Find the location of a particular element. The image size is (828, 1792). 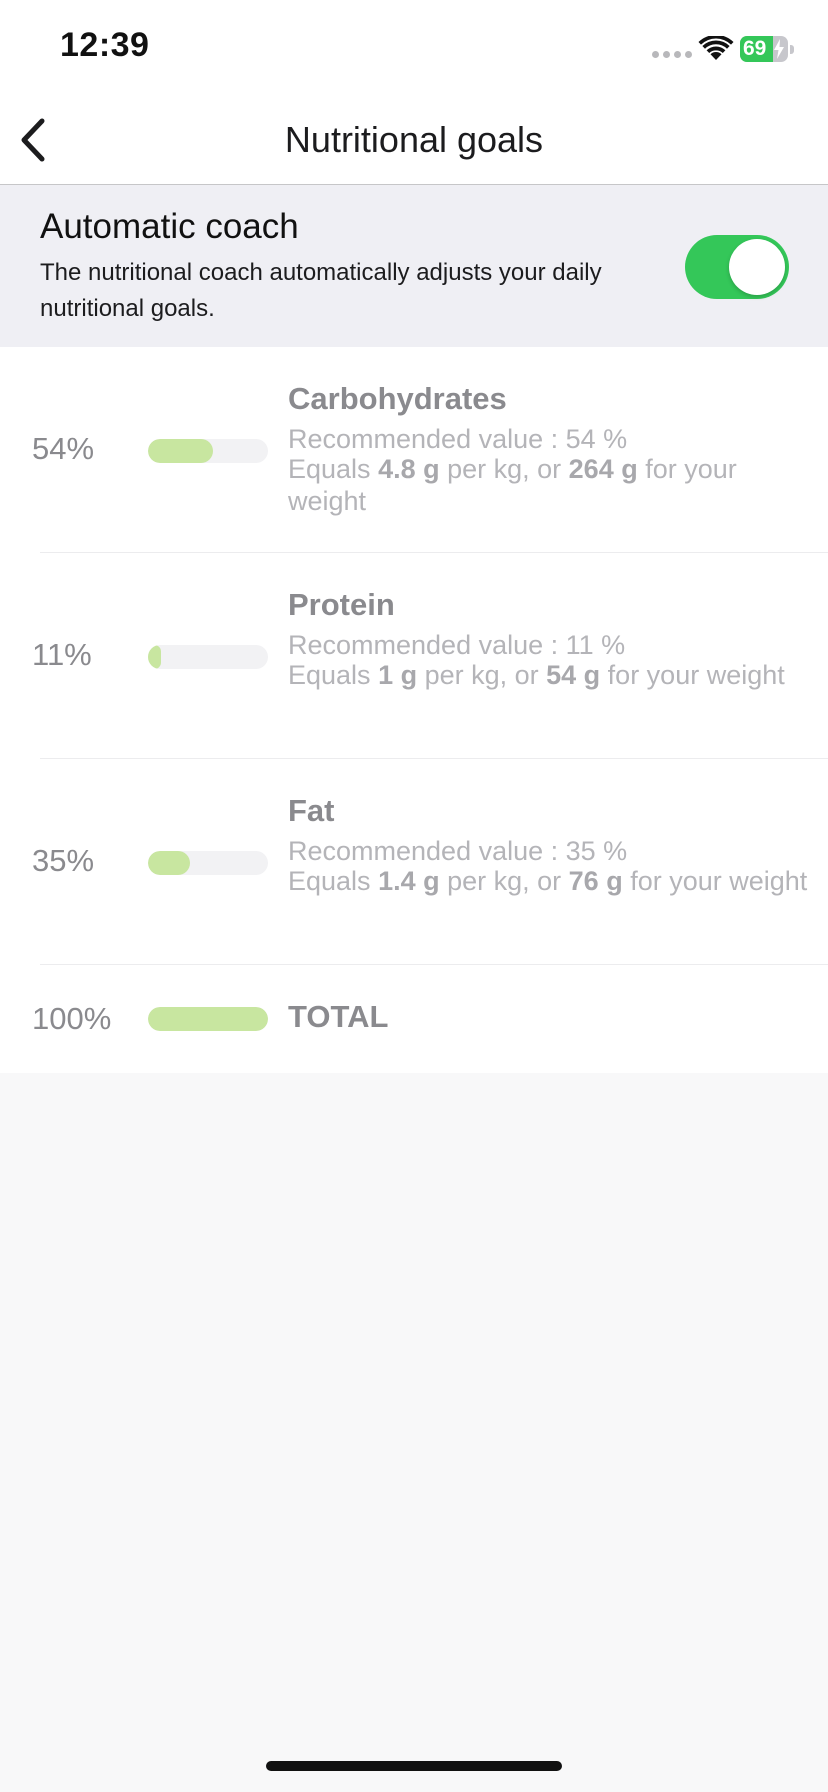

macro-recommended-value: Recommended value : 35 % is located at coordinates (458, 851).